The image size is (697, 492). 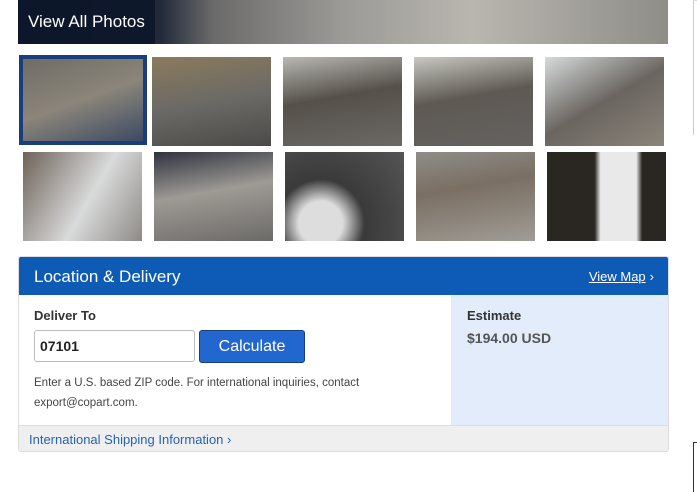 I want to click on intl-link-label: International Shipping Information, so click(x=126, y=439).